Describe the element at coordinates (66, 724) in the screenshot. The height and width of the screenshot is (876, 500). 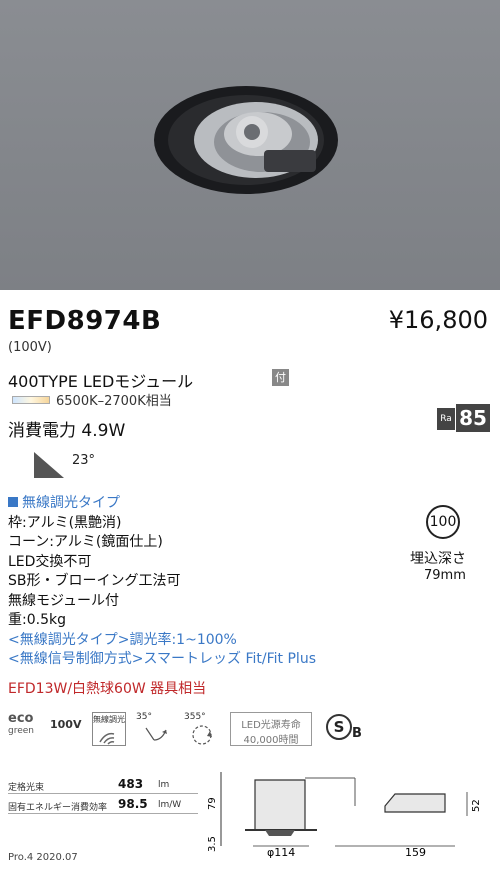
I see `100v-icon: 100V` at that location.